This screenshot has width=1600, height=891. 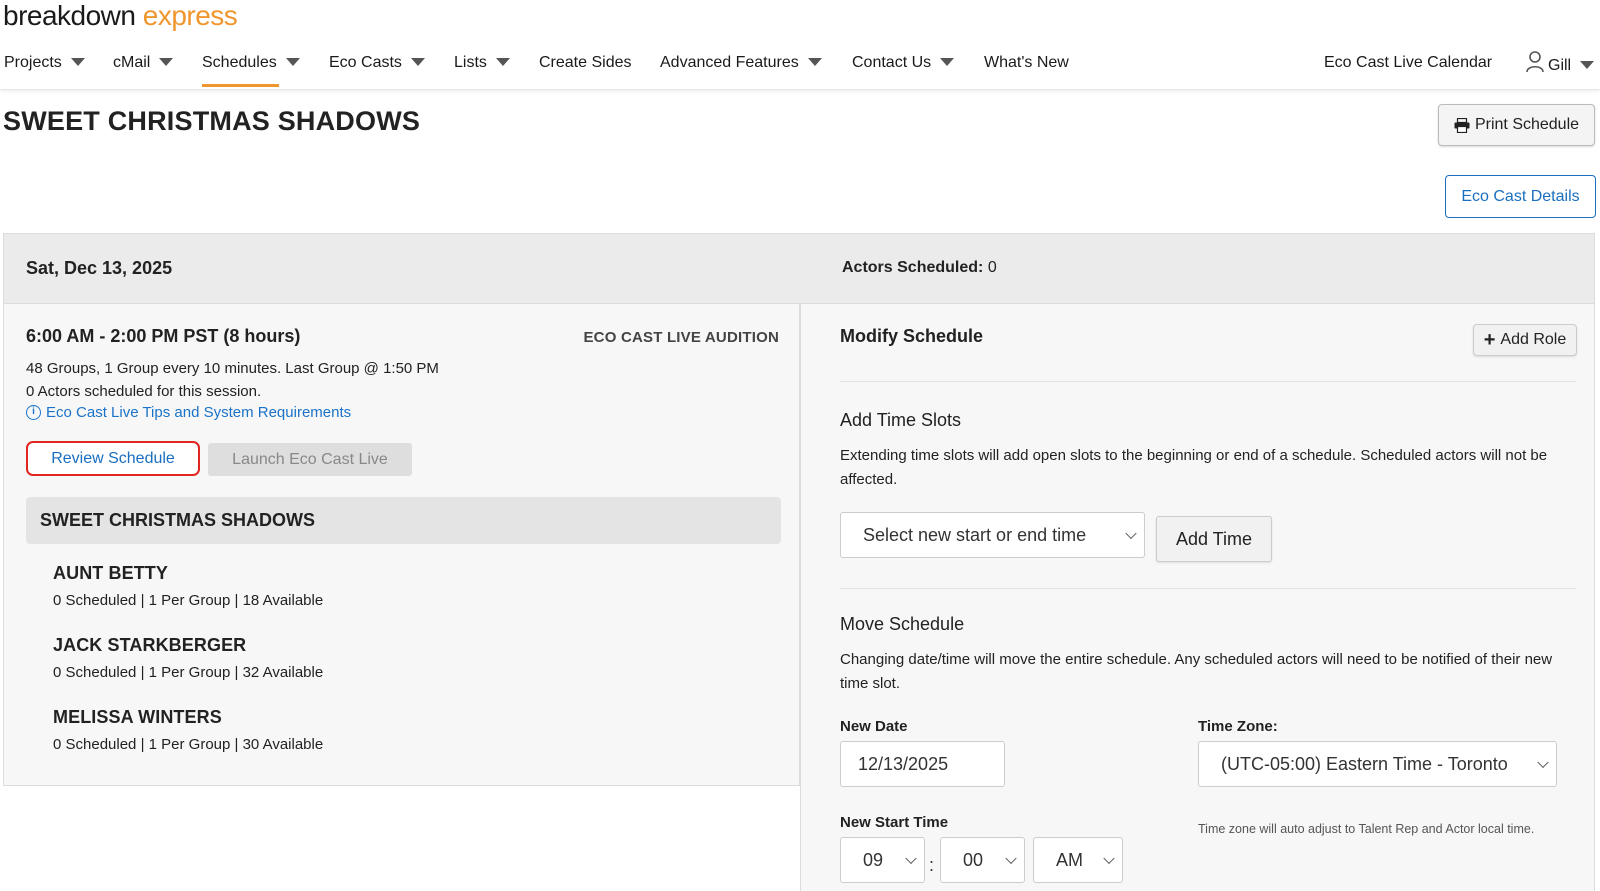 What do you see at coordinates (33, 62) in the screenshot?
I see `nav-projects-label: Projects` at bounding box center [33, 62].